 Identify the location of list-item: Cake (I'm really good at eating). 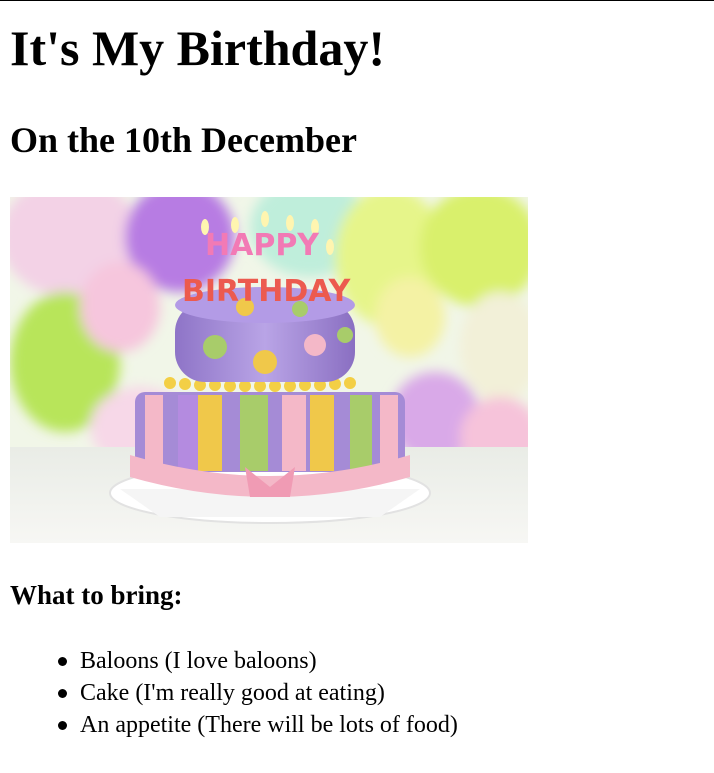
(258, 693).